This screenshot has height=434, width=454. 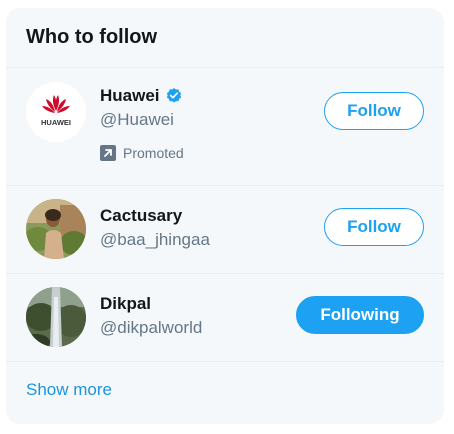 I want to click on account-handle: @baa_jhingaa, so click(x=155, y=239).